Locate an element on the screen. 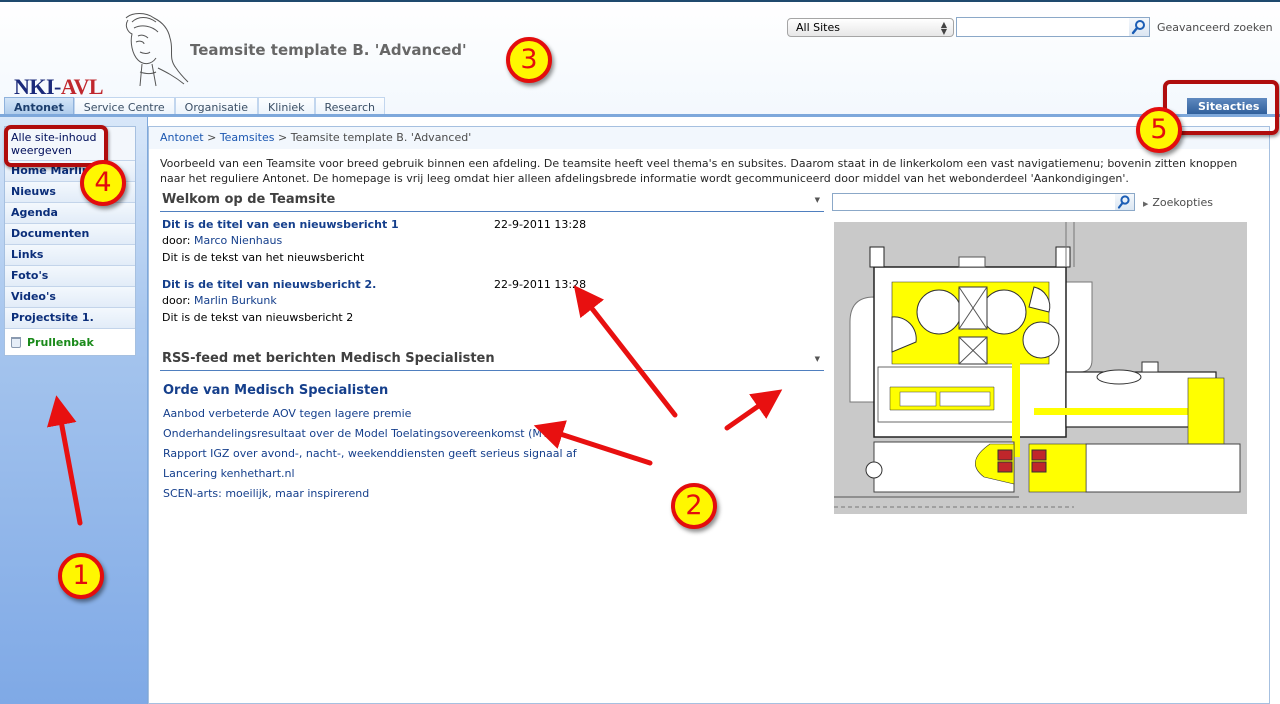 This screenshot has height=704, width=1280. search-scope-value: All Sites is located at coordinates (818, 27).